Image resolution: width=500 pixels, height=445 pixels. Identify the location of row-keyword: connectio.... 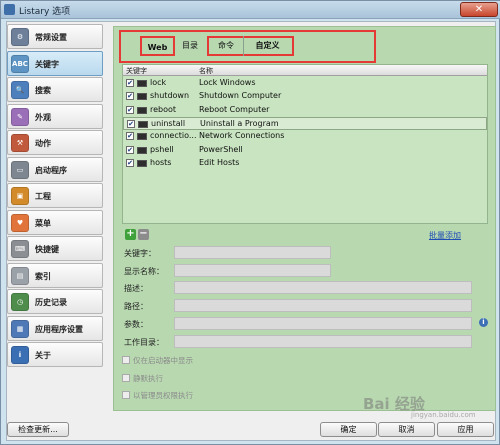
(173, 136).